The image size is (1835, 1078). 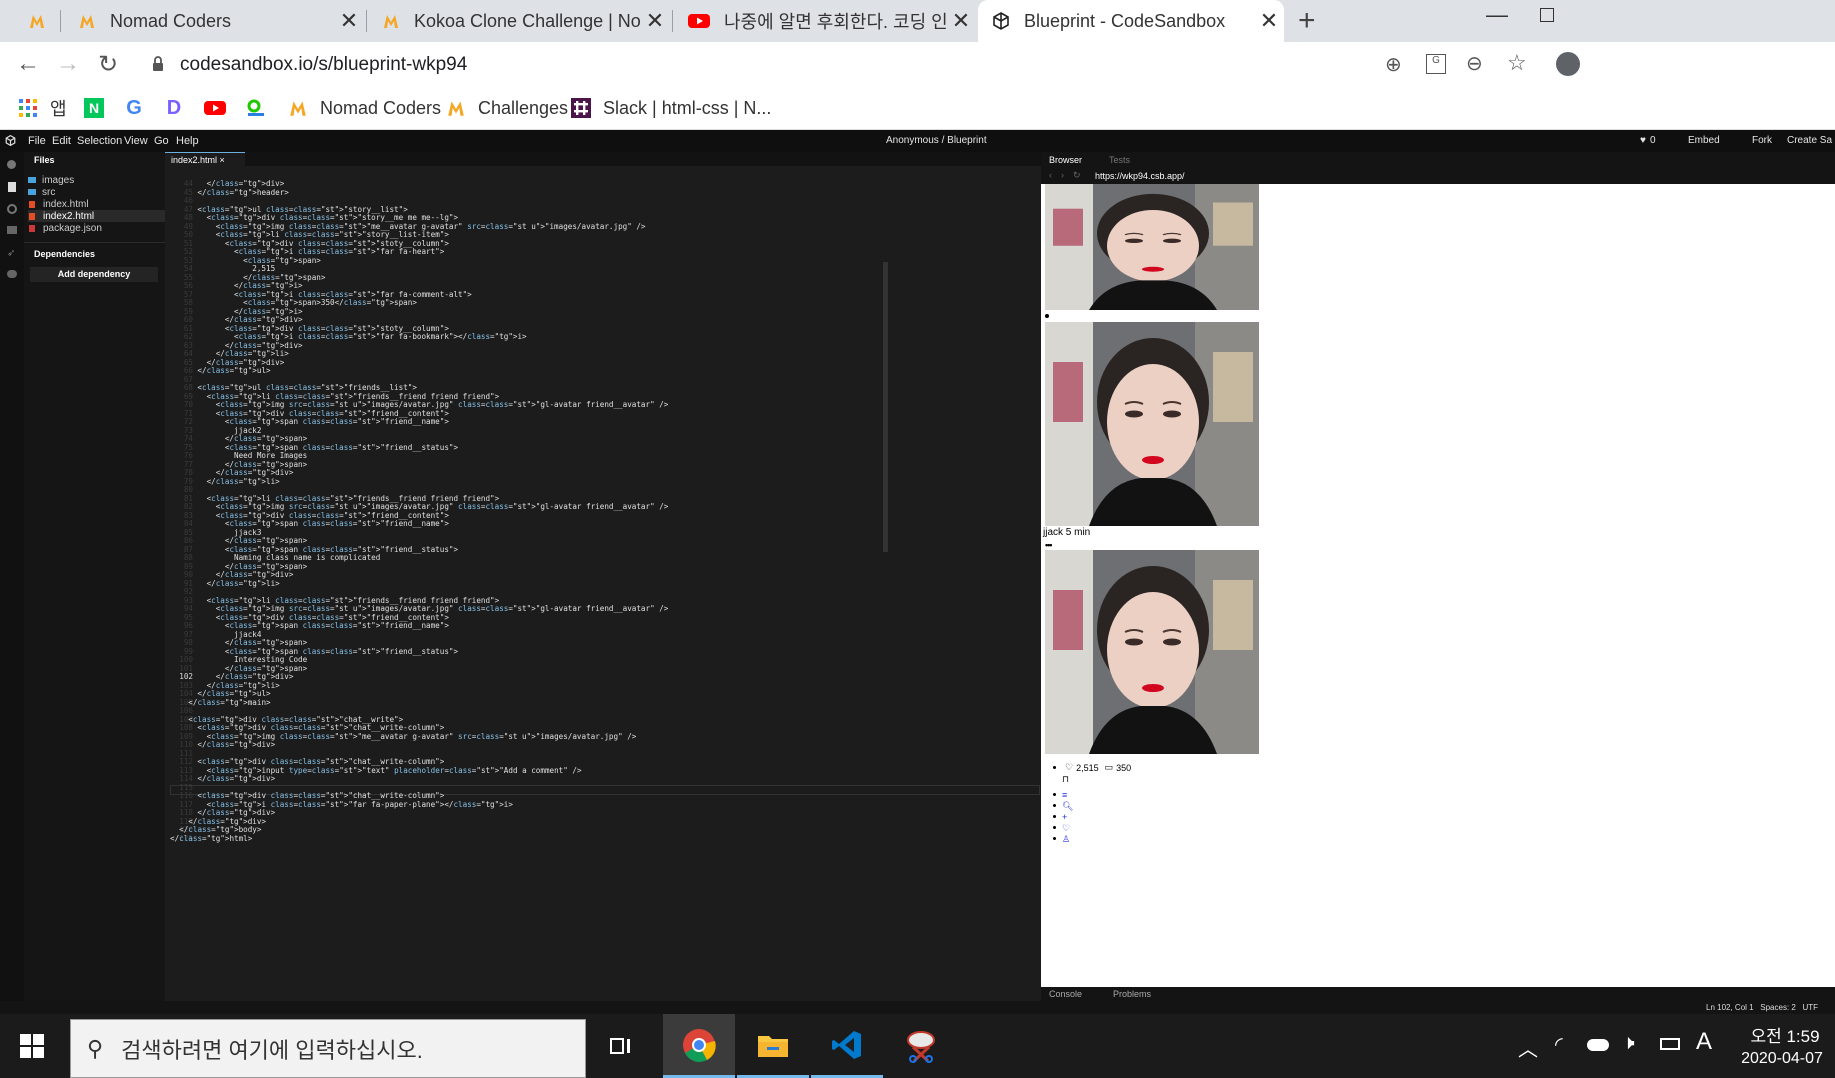 I want to click on files-header: Files, so click(x=44, y=160).